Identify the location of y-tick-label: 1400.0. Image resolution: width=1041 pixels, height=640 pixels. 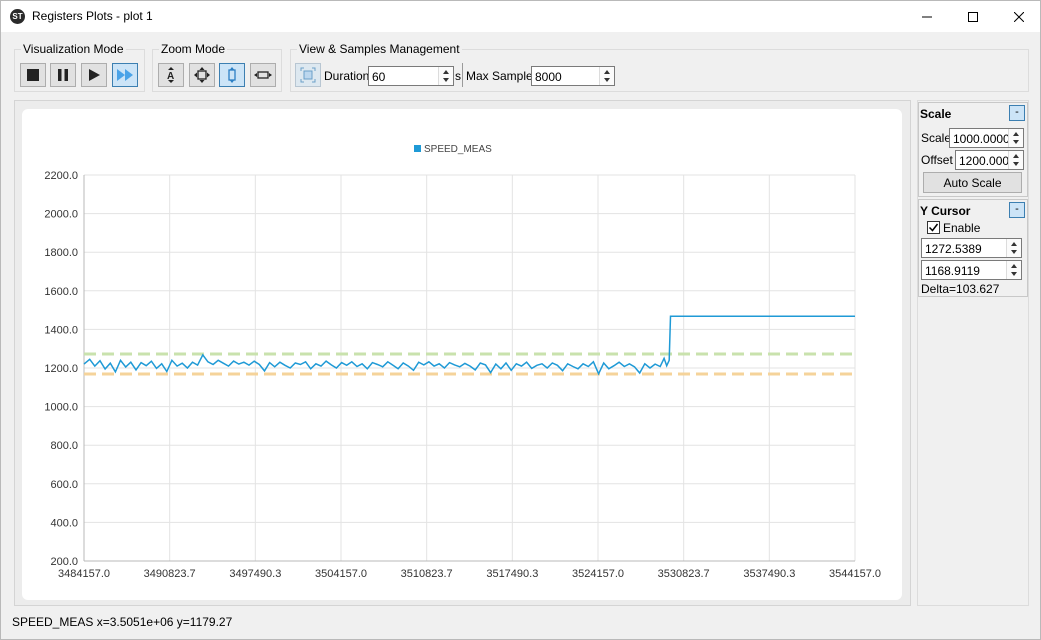
(61, 330).